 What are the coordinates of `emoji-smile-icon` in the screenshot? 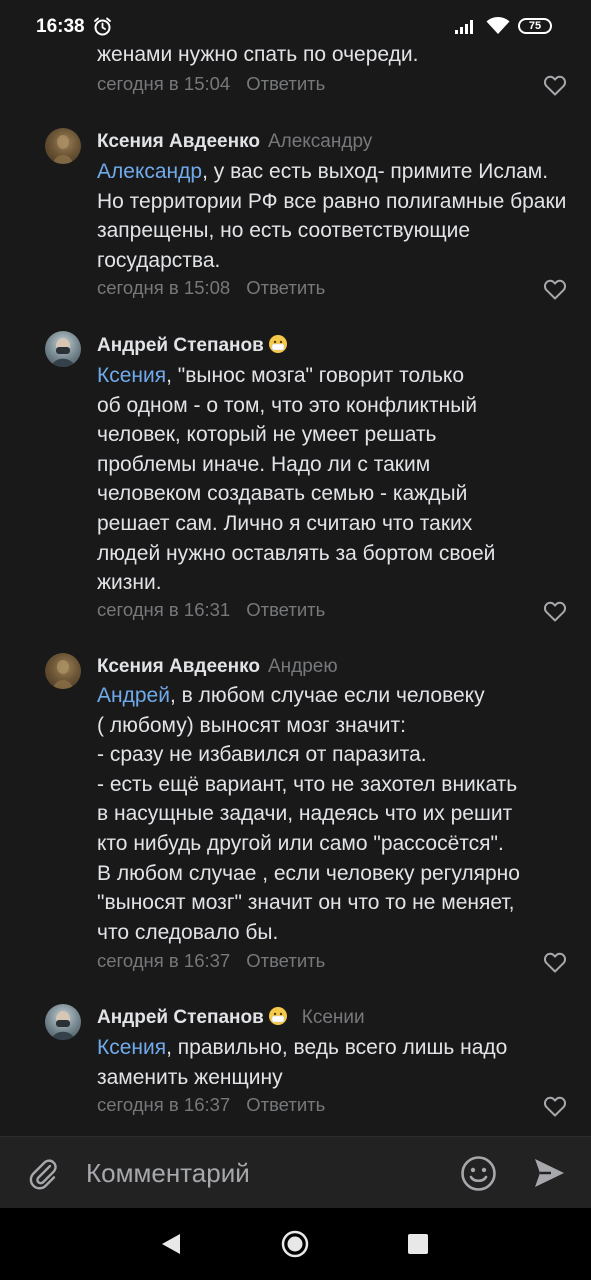 It's located at (478, 1173).